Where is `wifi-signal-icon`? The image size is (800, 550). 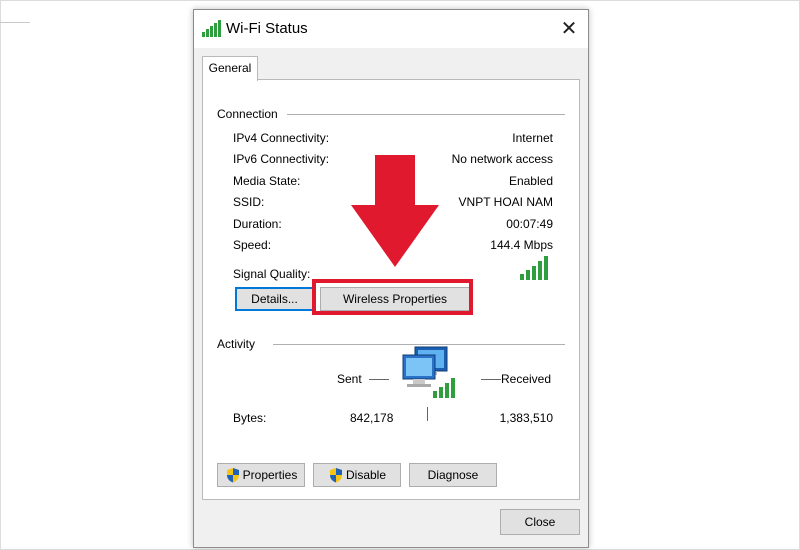
wifi-signal-icon is located at coordinates (211, 28).